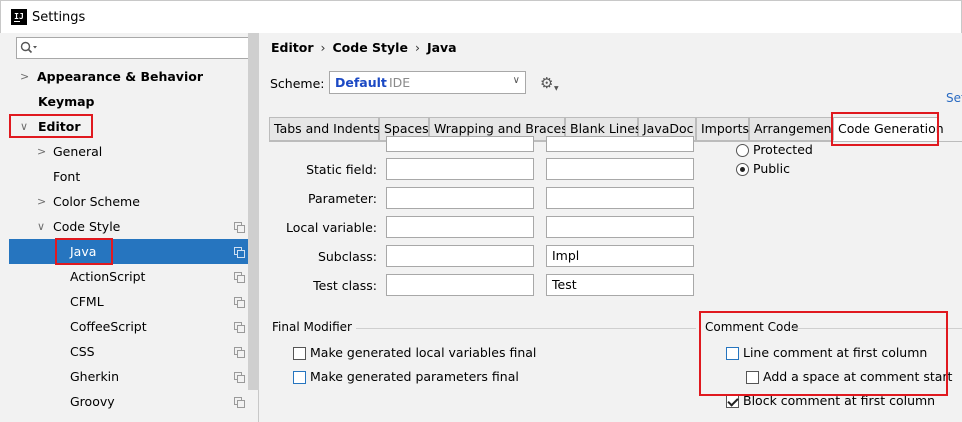  What do you see at coordinates (481, 16) in the screenshot?
I see `title-bar: IJ Settings` at bounding box center [481, 16].